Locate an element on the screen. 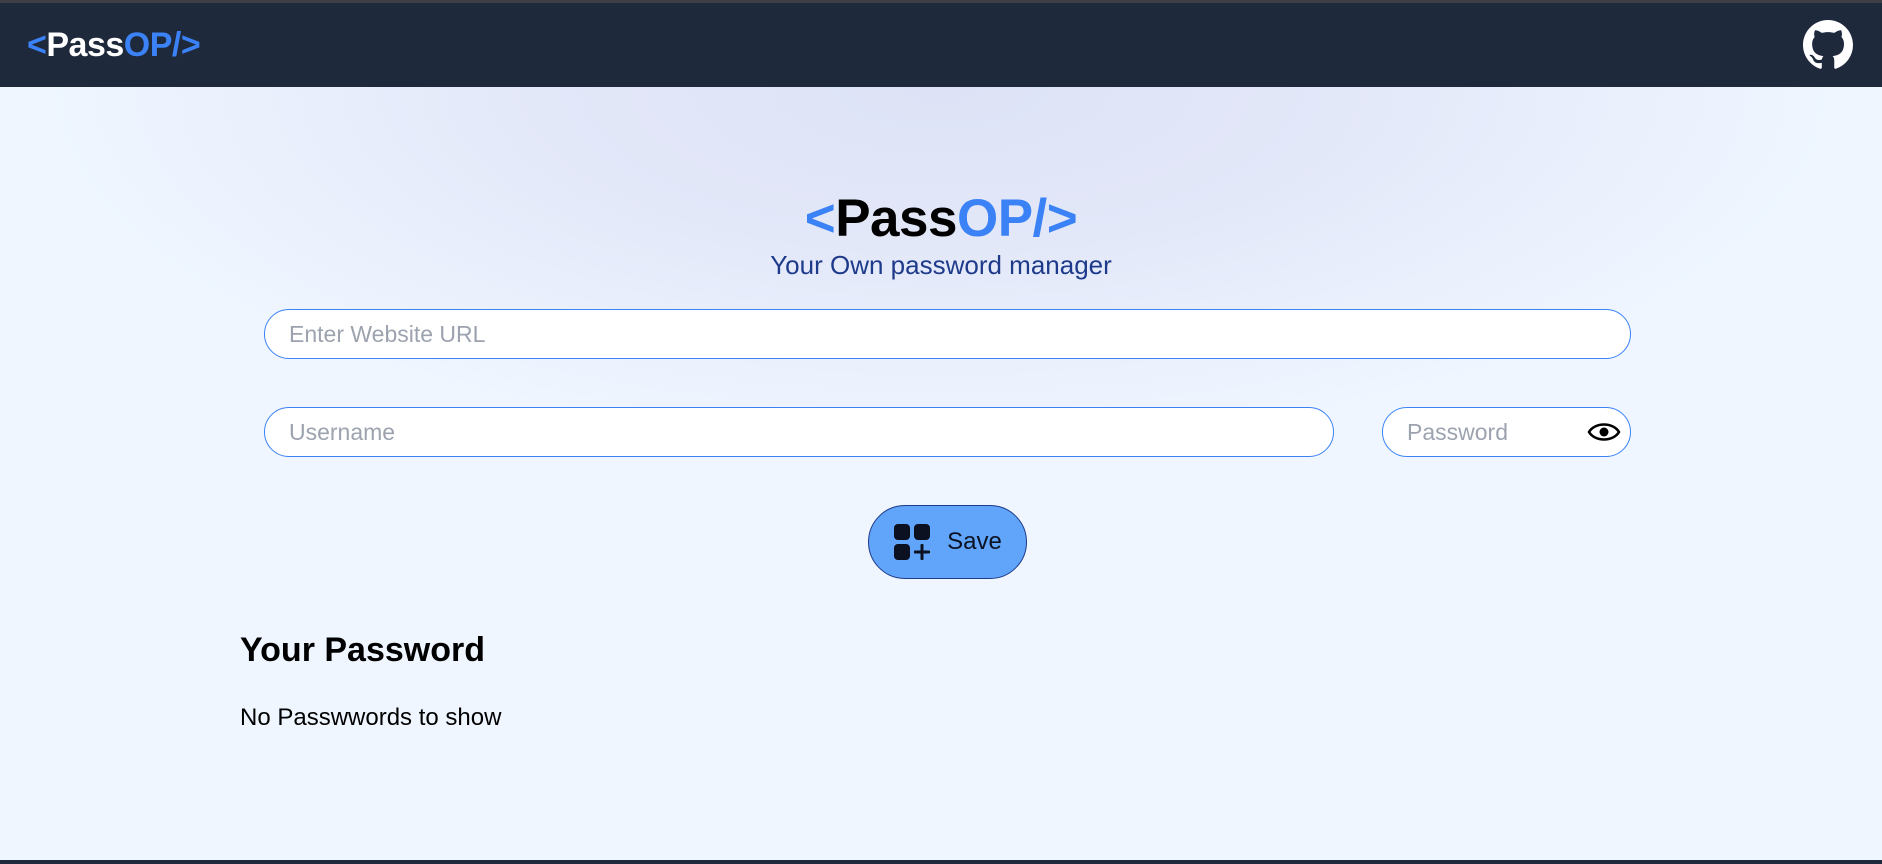  nav-logo-bracket: < is located at coordinates (37, 44).